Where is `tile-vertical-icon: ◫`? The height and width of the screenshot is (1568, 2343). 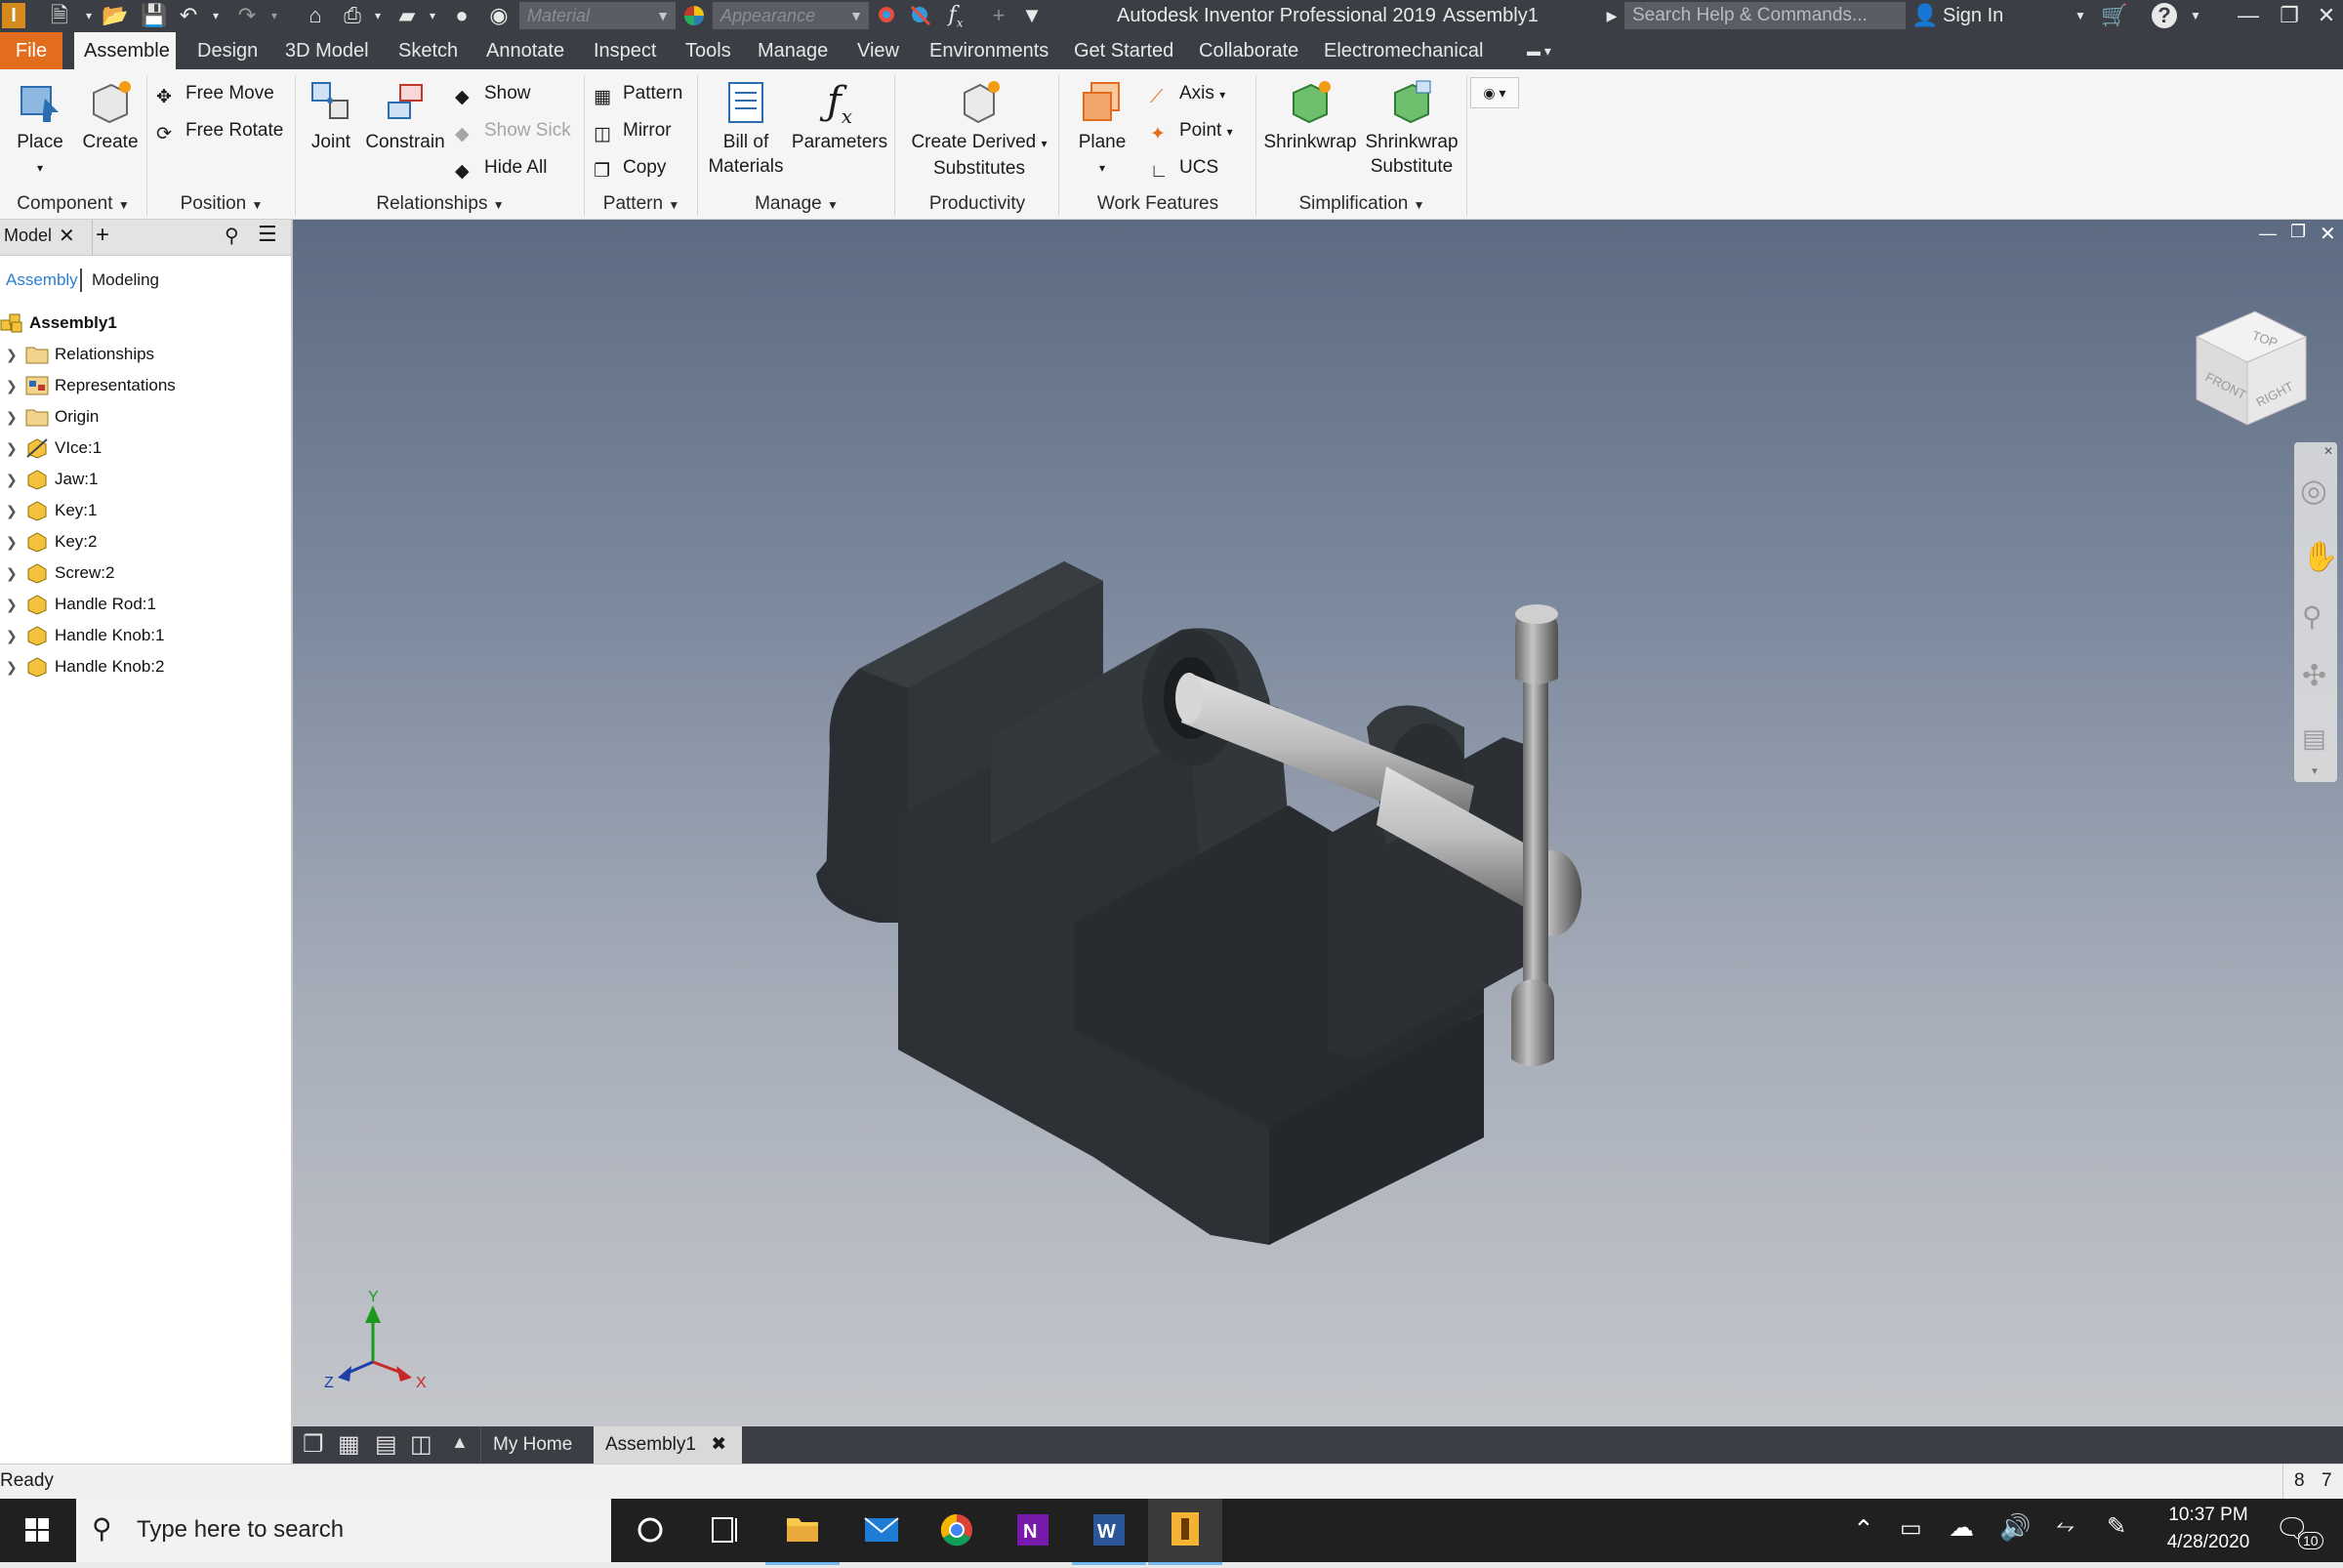
tile-vertical-icon: ◫ is located at coordinates (421, 1444).